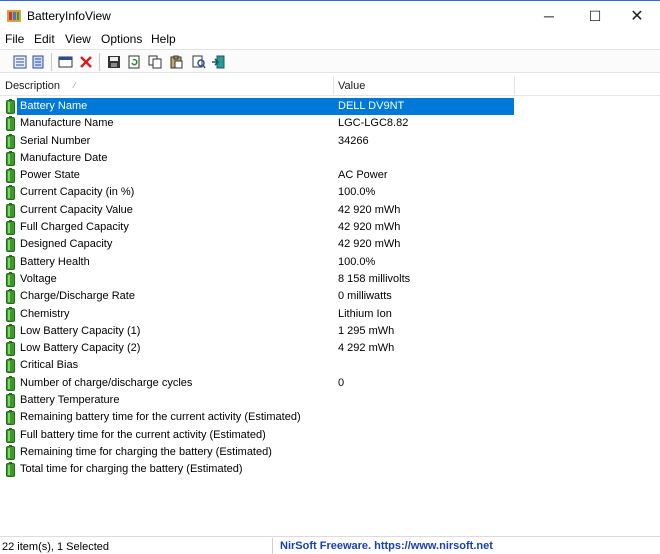 Image resolution: width=660 pixels, height=554 pixels. What do you see at coordinates (371, 106) in the screenshot?
I see `row-value: DELL DV9NT` at bounding box center [371, 106].